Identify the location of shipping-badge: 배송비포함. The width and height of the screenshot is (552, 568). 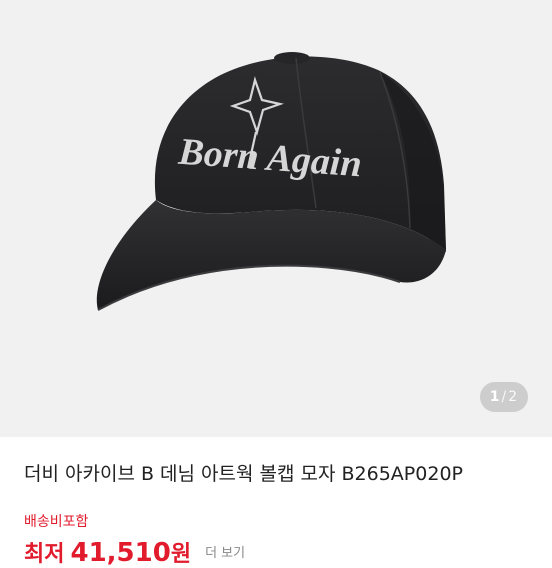
(56, 522).